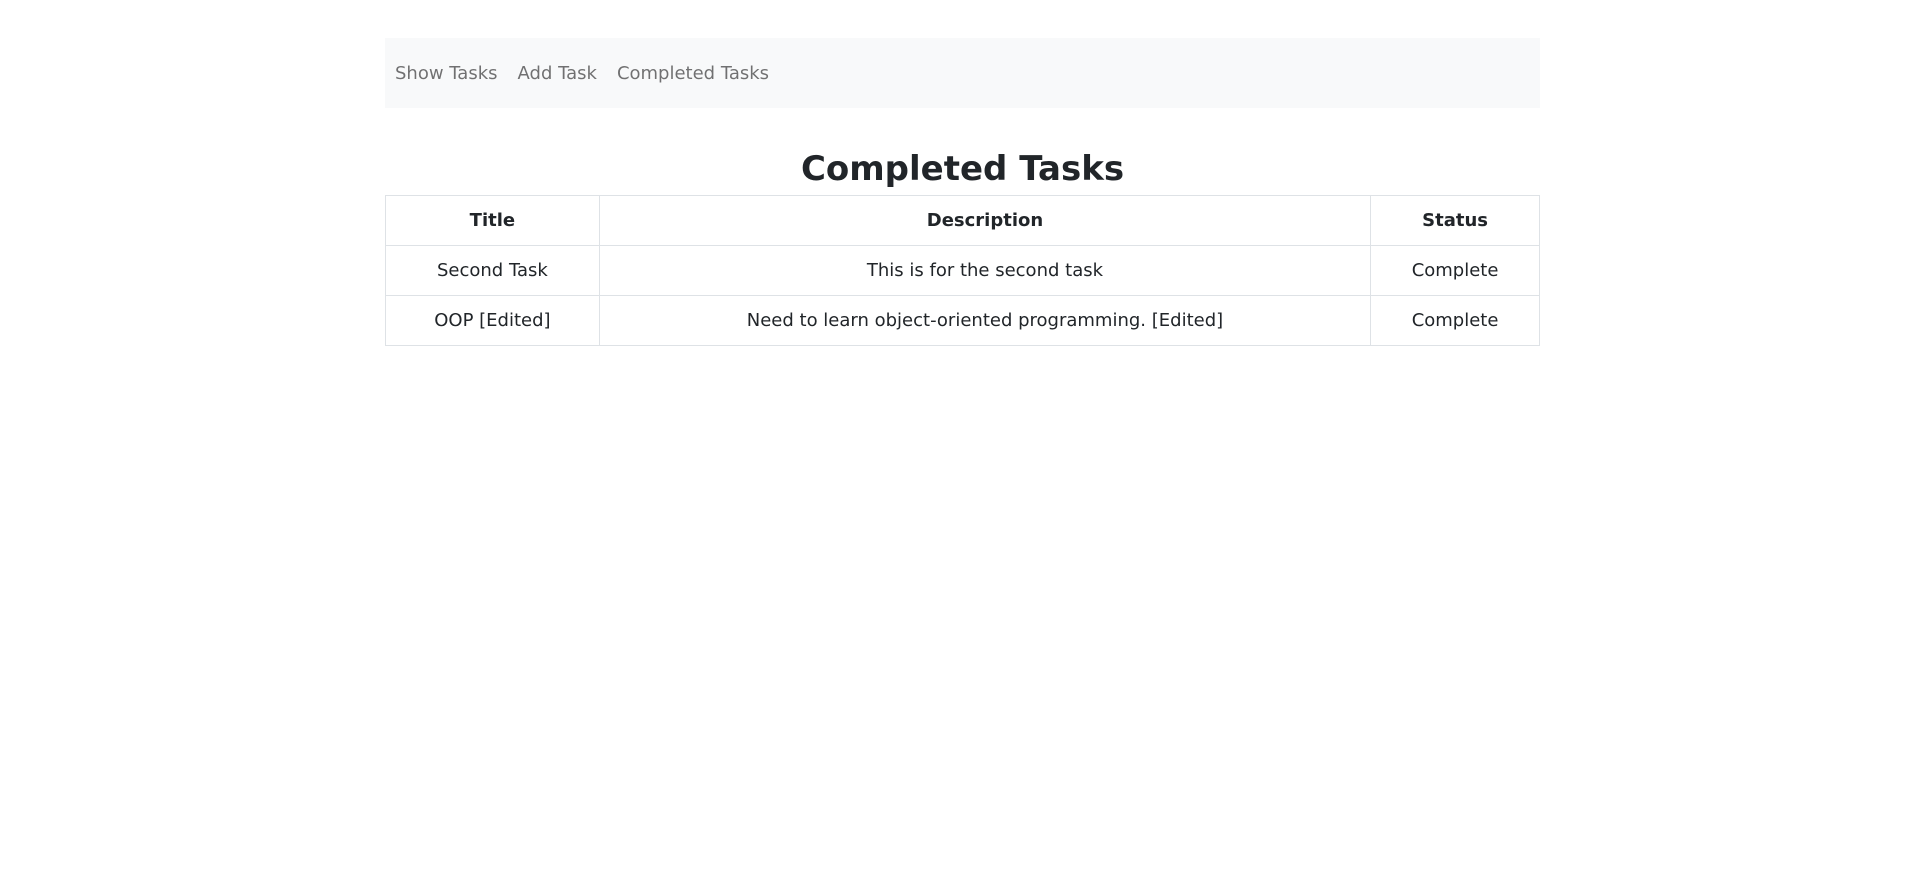  What do you see at coordinates (557, 73) in the screenshot?
I see `nav-link-add-task: Add Task` at bounding box center [557, 73].